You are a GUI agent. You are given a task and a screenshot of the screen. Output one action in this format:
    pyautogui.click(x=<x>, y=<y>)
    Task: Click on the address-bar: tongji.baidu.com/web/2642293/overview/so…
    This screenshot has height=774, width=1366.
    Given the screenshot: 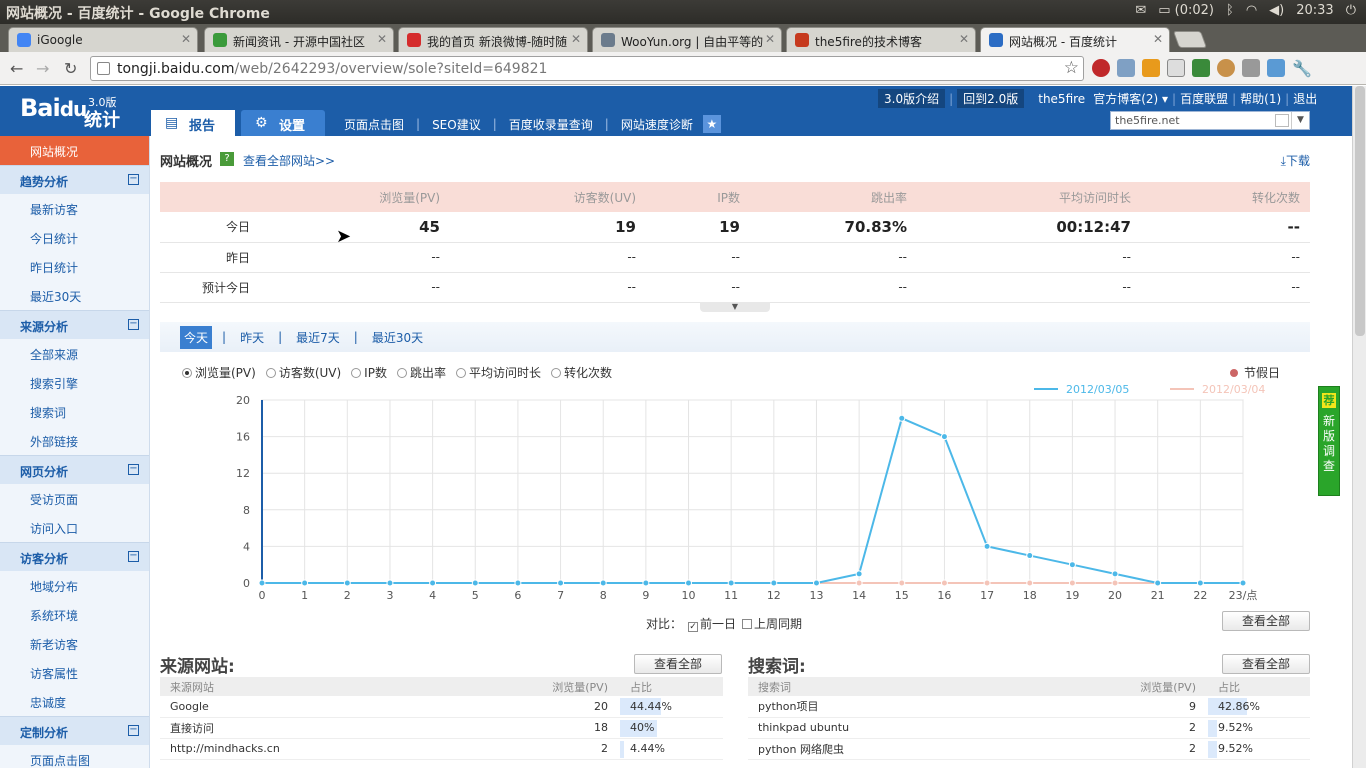 What is the action you would take?
    pyautogui.click(x=587, y=68)
    